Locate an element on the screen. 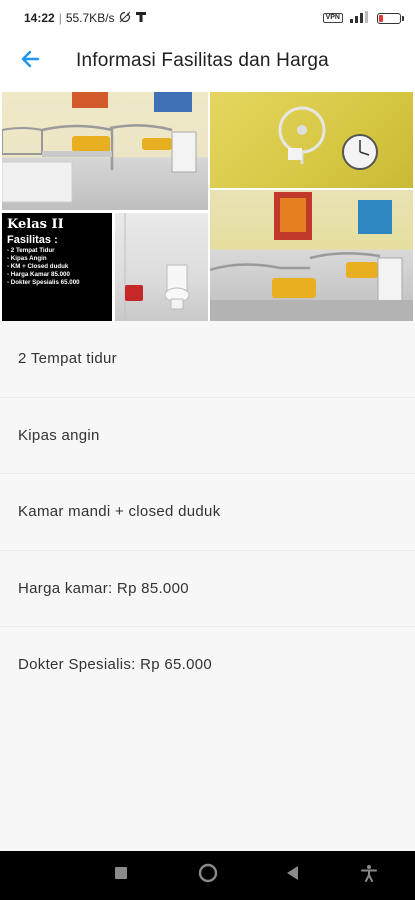 This screenshot has width=415, height=900. list-item: Dokter Spesialis: Rp 65.000 is located at coordinates (207, 665).